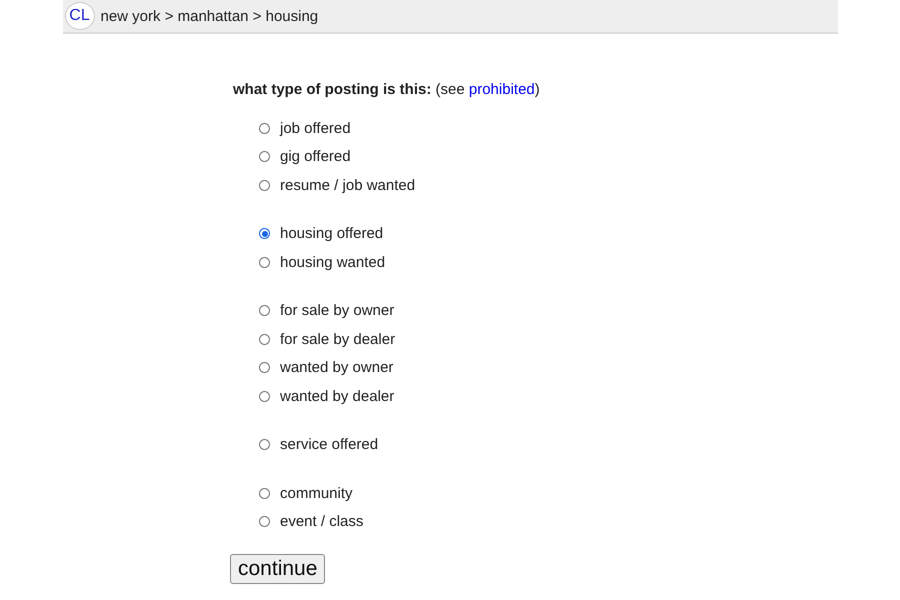  I want to click on posting-type-question: what type of posting is this: (see prohibited), so click(387, 89).